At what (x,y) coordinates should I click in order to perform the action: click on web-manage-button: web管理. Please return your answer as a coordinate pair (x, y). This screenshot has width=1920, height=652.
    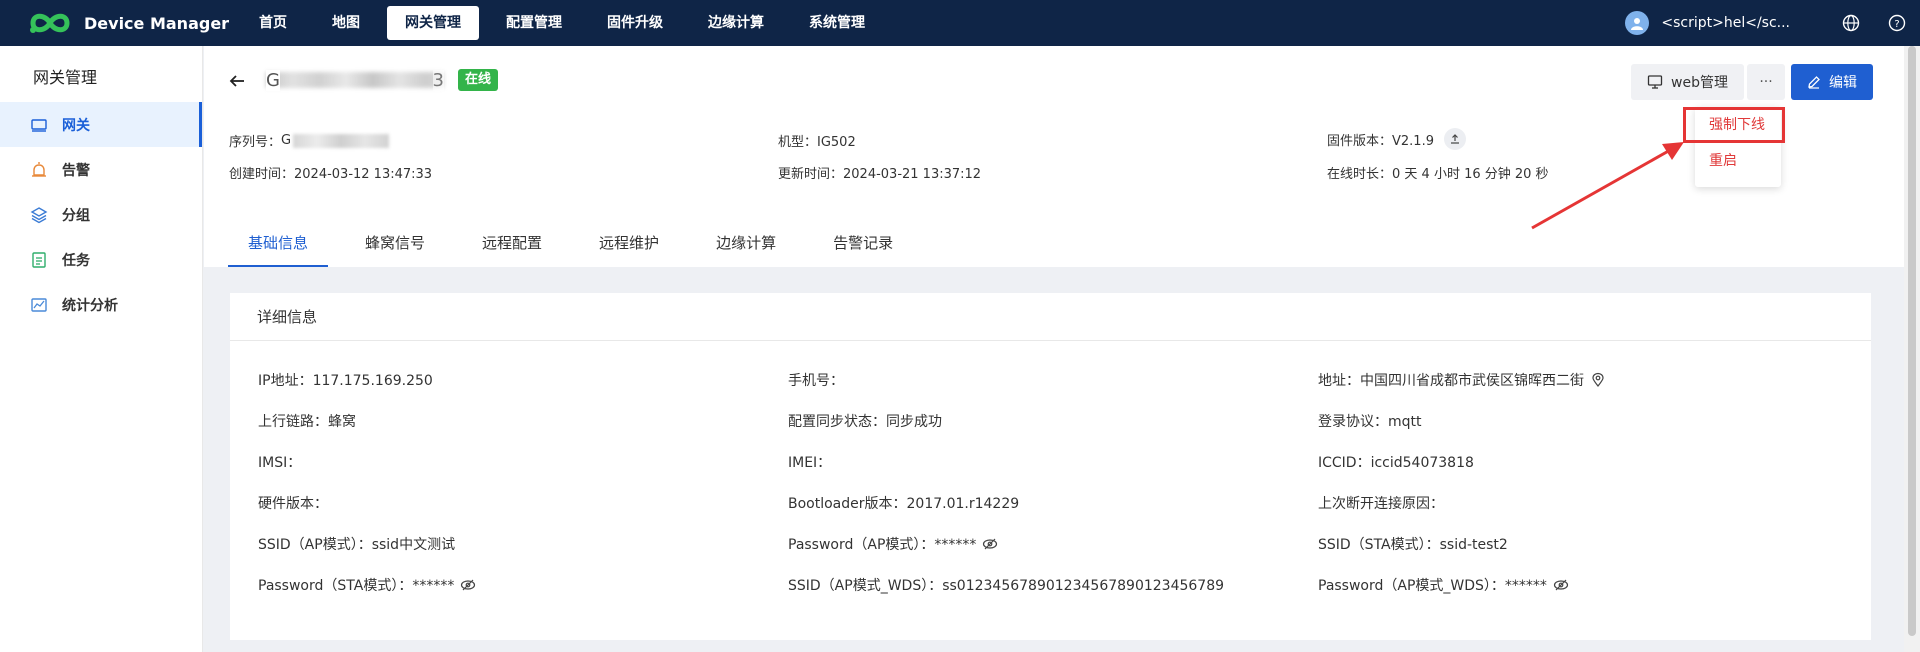
    Looking at the image, I should click on (1687, 82).